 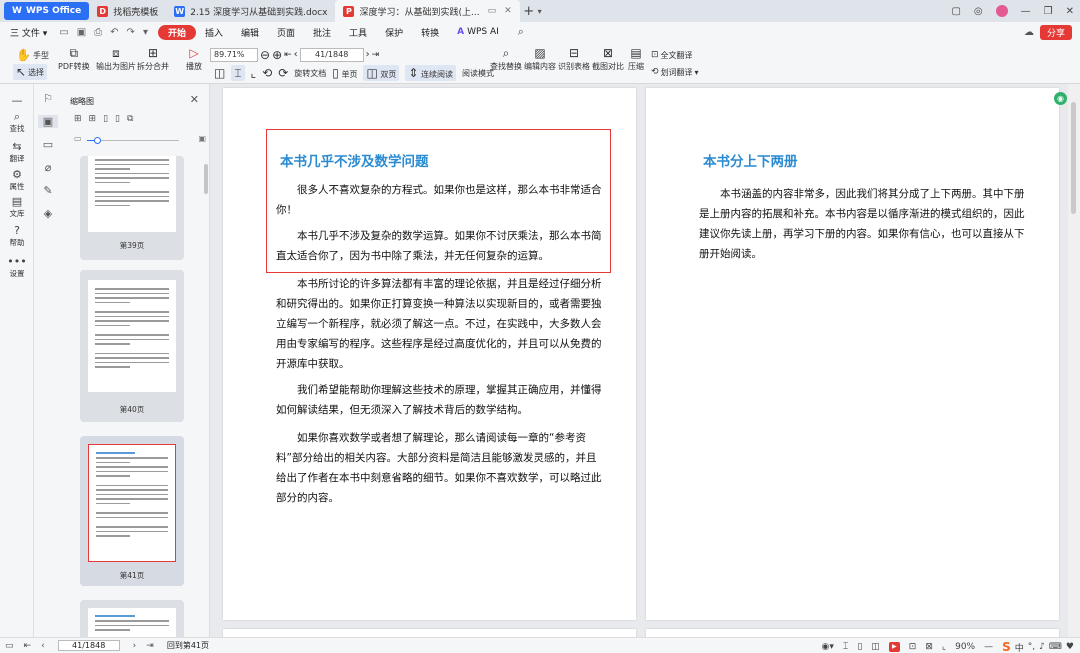 I want to click on search-icon: ⌕, so click(x=521, y=32).